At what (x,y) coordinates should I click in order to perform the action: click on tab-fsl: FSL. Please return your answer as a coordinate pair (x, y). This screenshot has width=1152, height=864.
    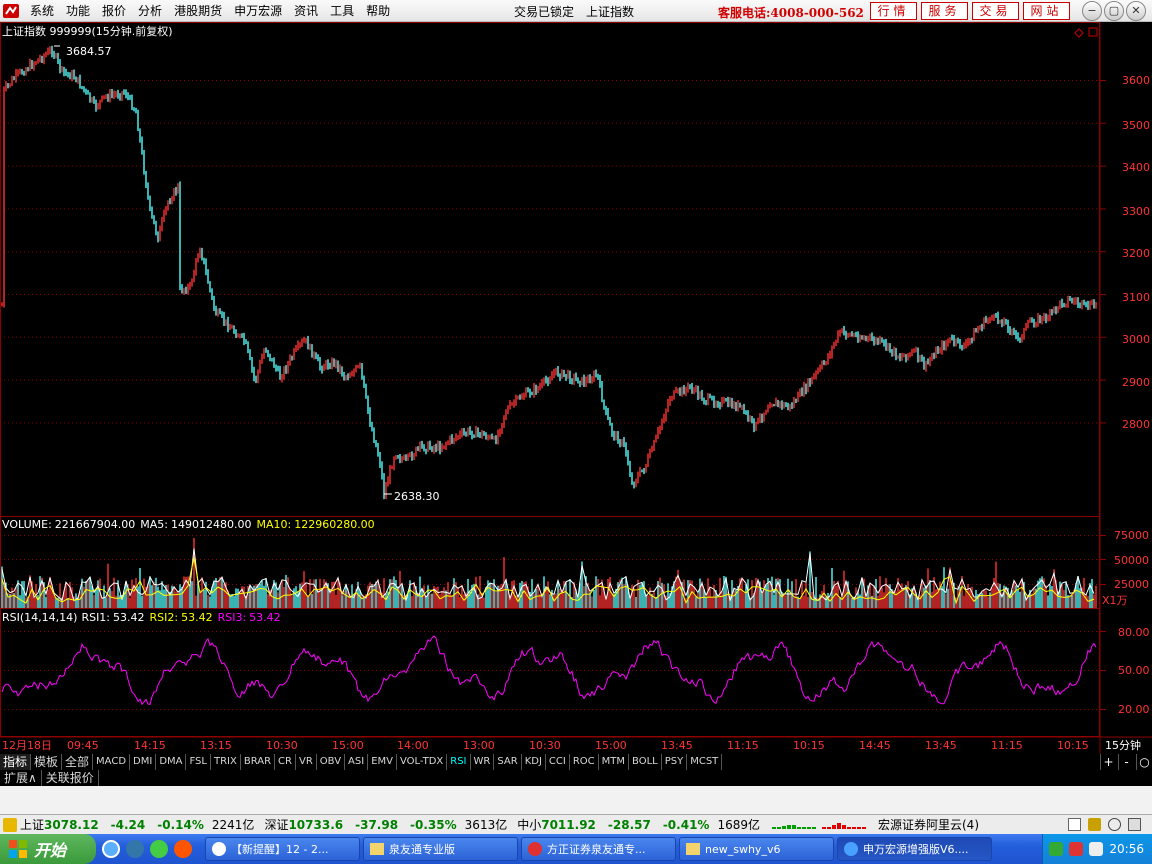
    Looking at the image, I should click on (198, 762).